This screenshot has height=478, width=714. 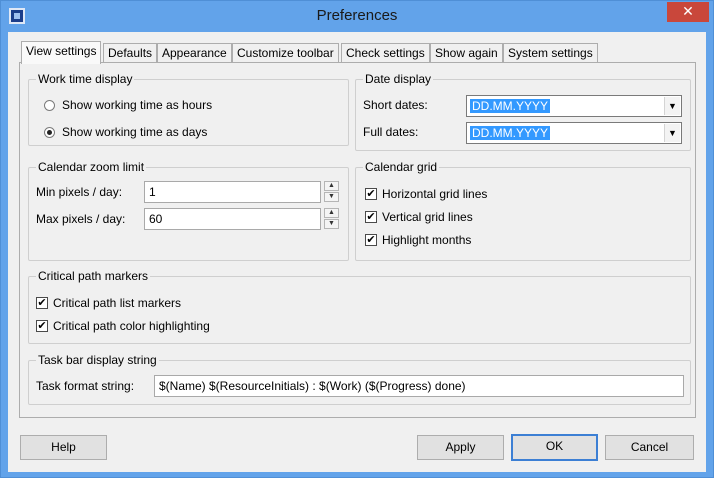 What do you see at coordinates (427, 217) in the screenshot?
I see `vertical-grid-label: Vertical grid lines` at bounding box center [427, 217].